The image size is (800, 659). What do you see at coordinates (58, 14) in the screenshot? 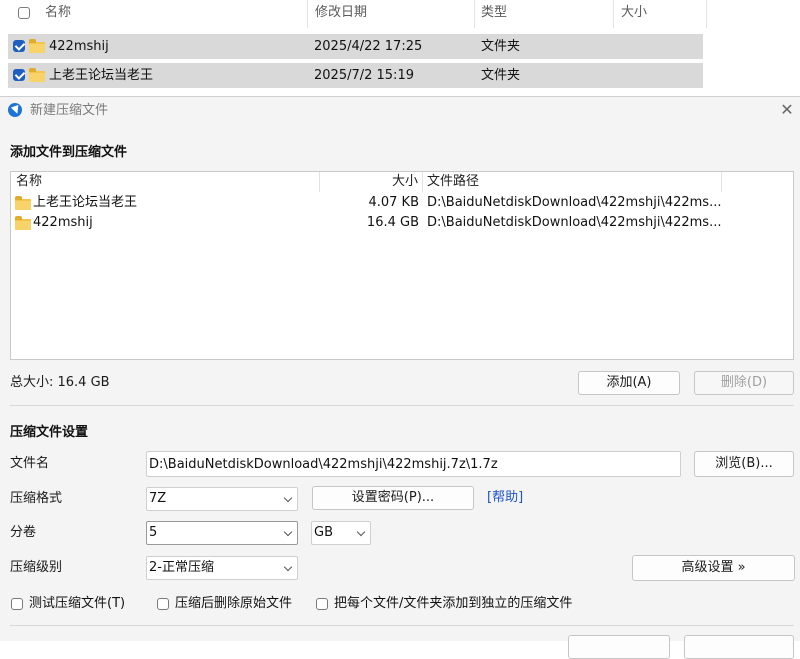
I see `column-name-header: 名称` at bounding box center [58, 14].